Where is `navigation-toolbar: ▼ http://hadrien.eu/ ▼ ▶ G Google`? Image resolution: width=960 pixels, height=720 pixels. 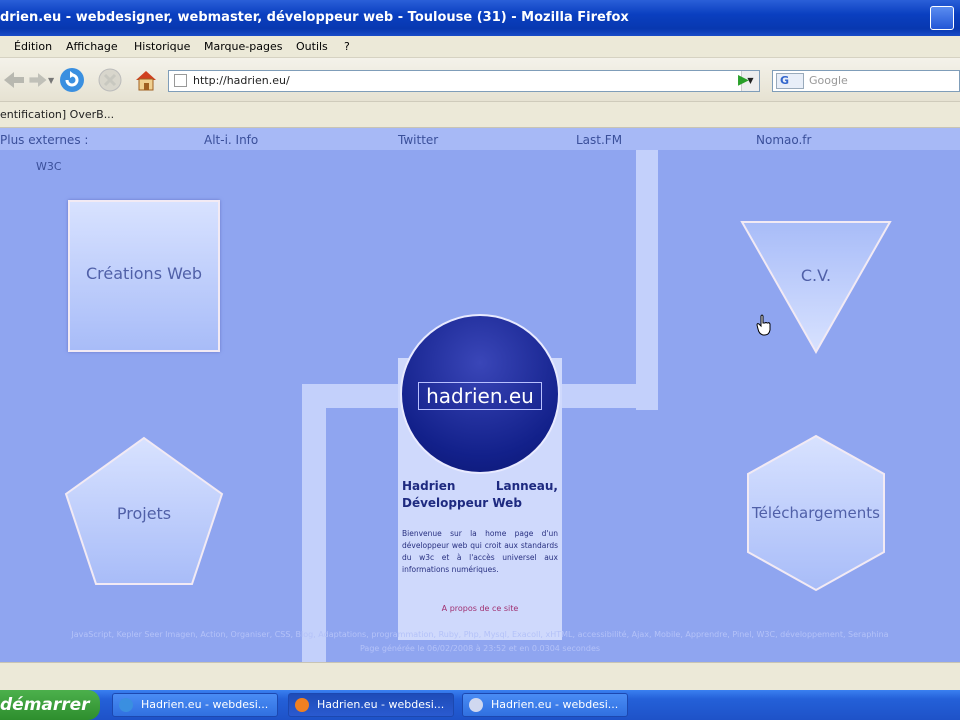
navigation-toolbar: ▼ http://hadrien.eu/ ▼ ▶ G Google is located at coordinates (480, 80).